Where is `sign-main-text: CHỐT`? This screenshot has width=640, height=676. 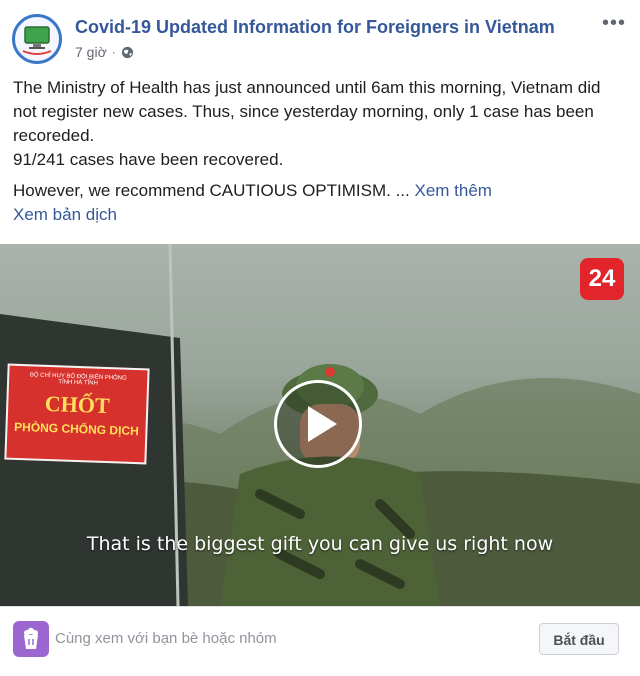
sign-main-text: CHỐT is located at coordinates (77, 404).